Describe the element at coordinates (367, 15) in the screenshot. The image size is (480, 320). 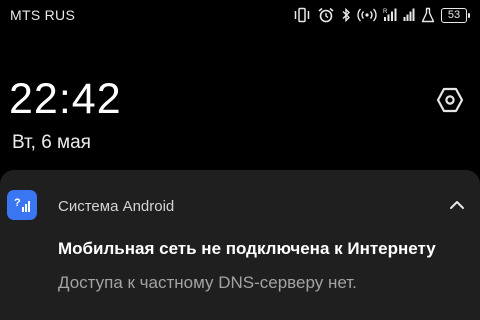
I see `hotspot-icon` at that location.